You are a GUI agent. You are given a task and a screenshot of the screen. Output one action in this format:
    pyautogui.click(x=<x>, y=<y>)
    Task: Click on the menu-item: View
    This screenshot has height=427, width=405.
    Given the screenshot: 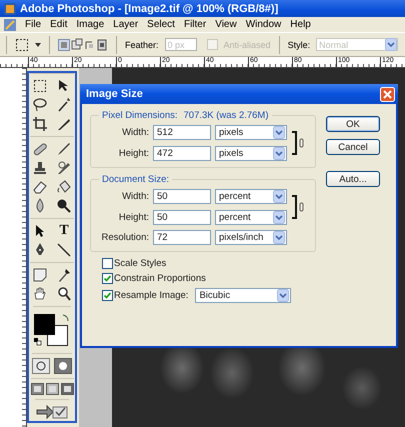 What is the action you would take?
    pyautogui.click(x=226, y=24)
    